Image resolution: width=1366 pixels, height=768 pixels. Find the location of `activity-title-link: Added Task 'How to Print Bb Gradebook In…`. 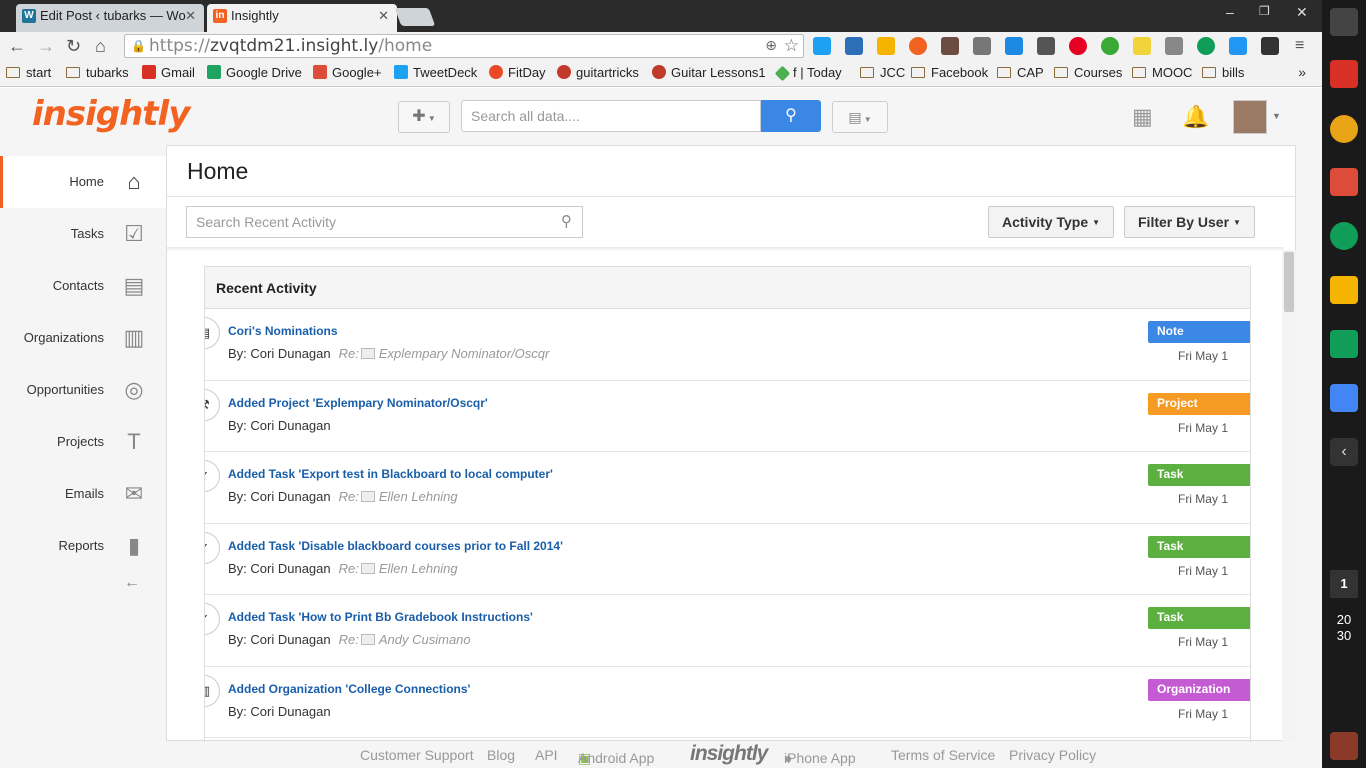

activity-title-link: Added Task 'How to Print Bb Gradebook In… is located at coordinates (380, 617).